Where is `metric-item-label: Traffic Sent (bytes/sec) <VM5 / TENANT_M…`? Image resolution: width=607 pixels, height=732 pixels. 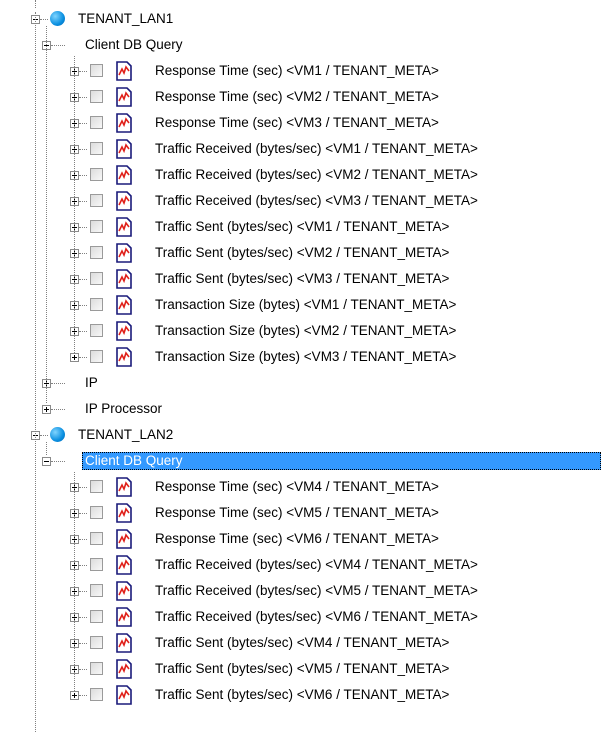 metric-item-label: Traffic Sent (bytes/sec) <VM5 / TENANT_M… is located at coordinates (302, 669).